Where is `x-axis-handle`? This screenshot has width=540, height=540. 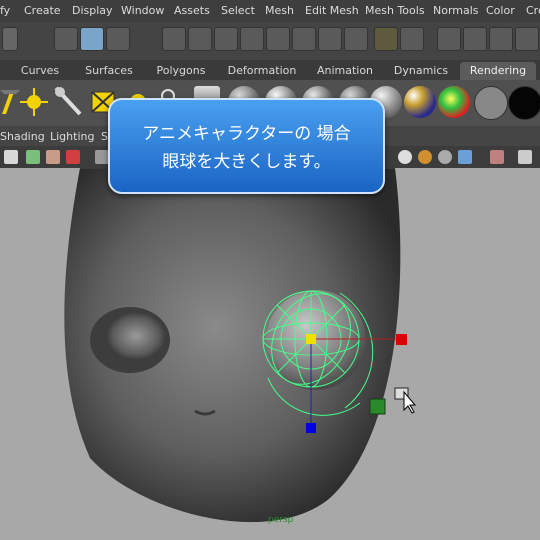 x-axis-handle is located at coordinates (401, 339).